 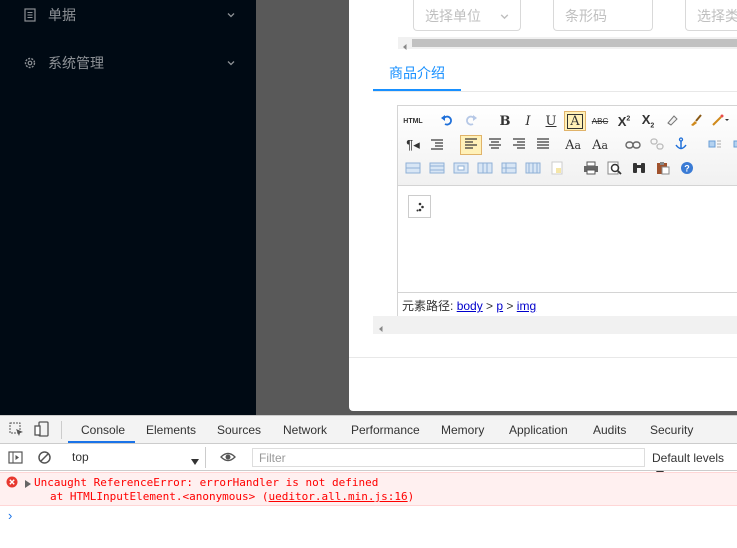 What do you see at coordinates (132, 15) in the screenshot?
I see `sidebar-item-documents: 单据` at bounding box center [132, 15].